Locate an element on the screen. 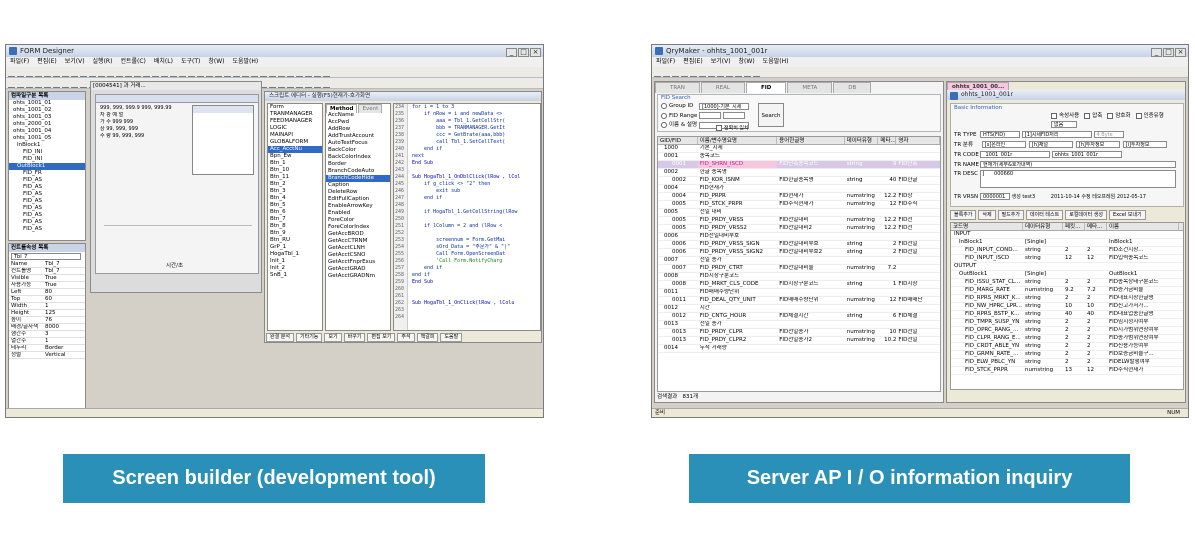  method-item: BranchCodeAuto is located at coordinates (358, 171).